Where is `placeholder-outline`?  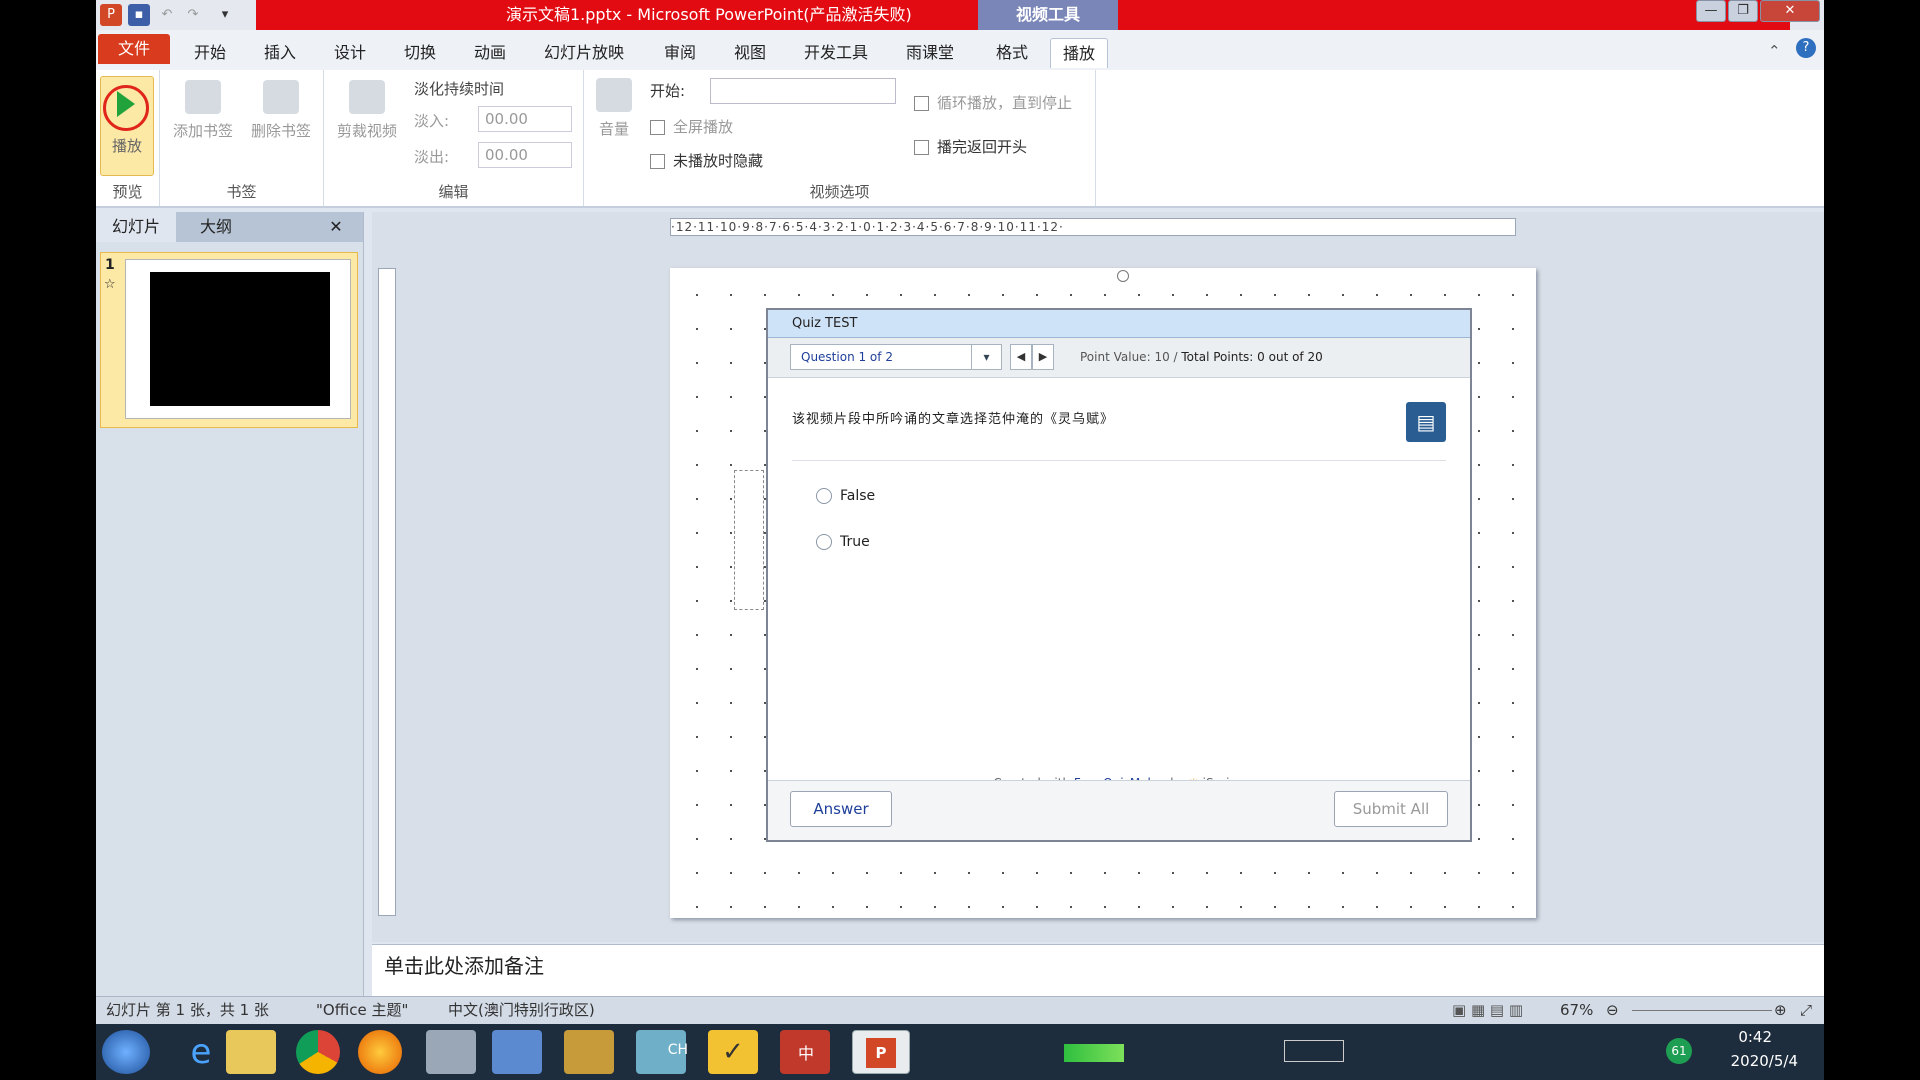
placeholder-outline is located at coordinates (749, 540).